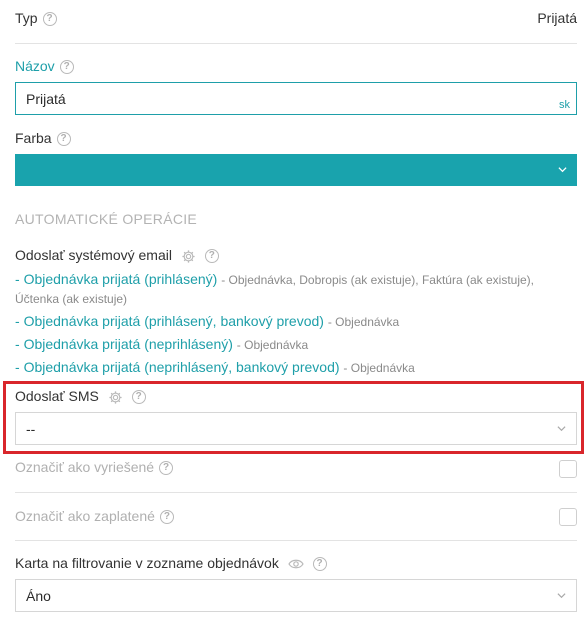 This screenshot has height=625, width=587. Describe the element at coordinates (296, 564) in the screenshot. I see `eye-icon` at that location.